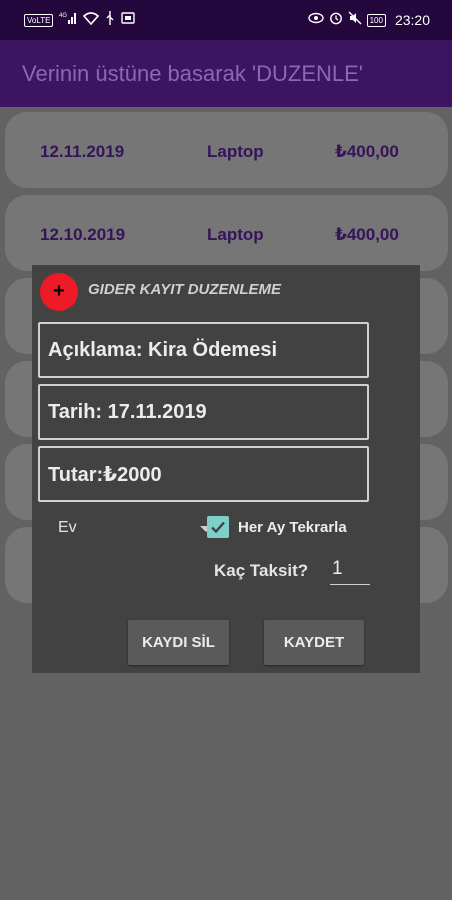 The width and height of the screenshot is (452, 900). I want to click on category-value: Ev, so click(67, 527).